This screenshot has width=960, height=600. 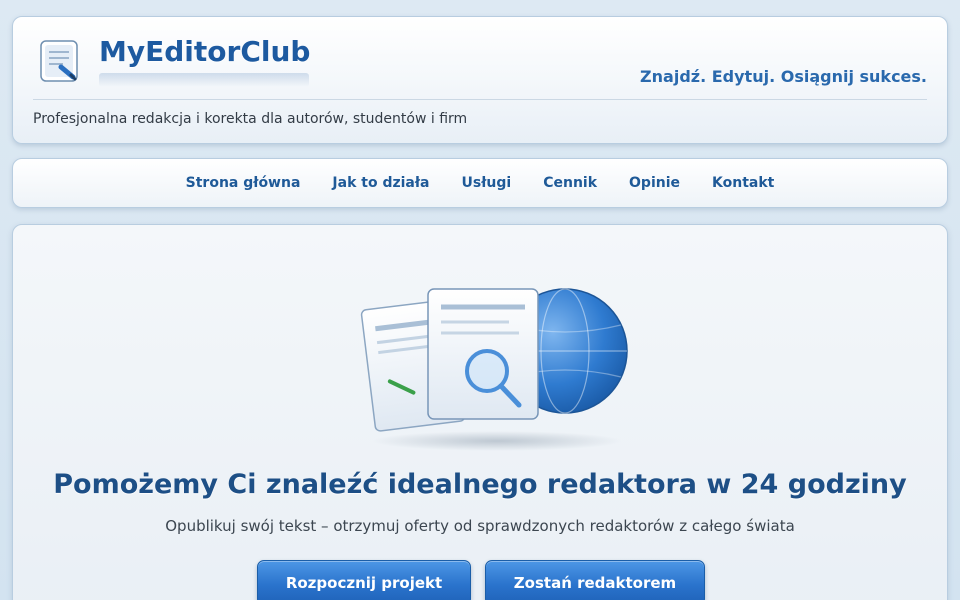 What do you see at coordinates (487, 183) in the screenshot?
I see `nav-item-services: Usługi` at bounding box center [487, 183].